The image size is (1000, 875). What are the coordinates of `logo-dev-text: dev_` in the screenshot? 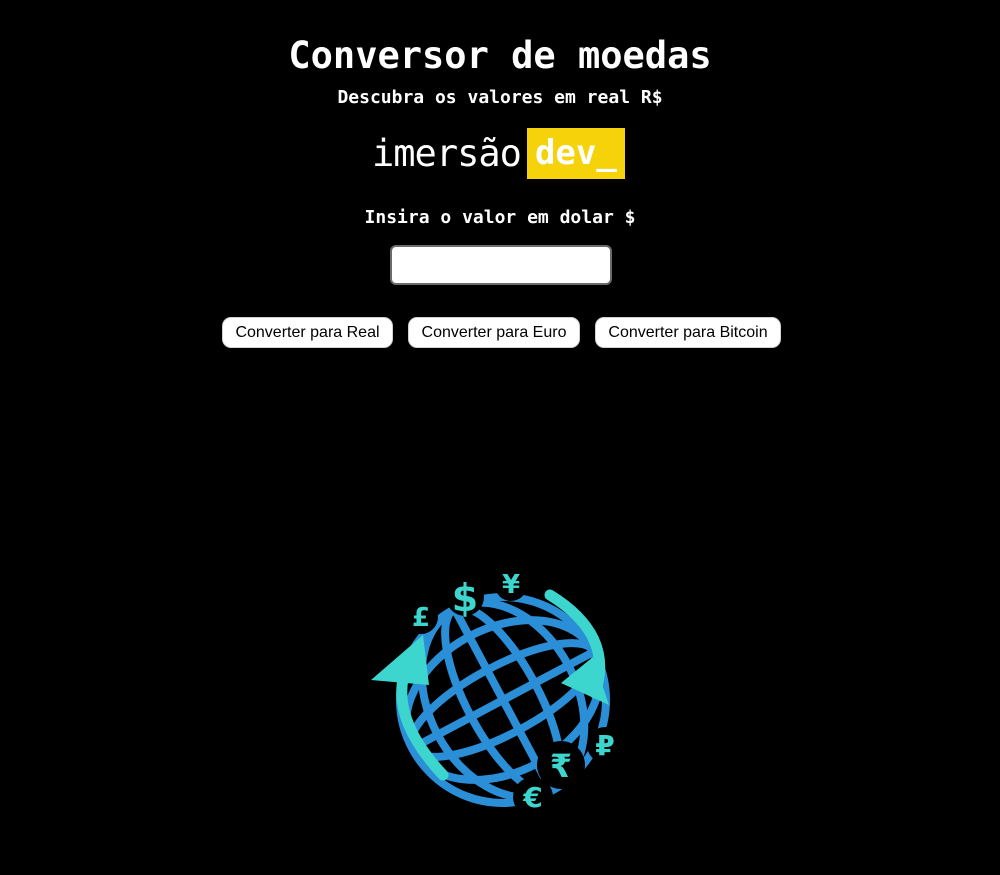 It's located at (575, 153).